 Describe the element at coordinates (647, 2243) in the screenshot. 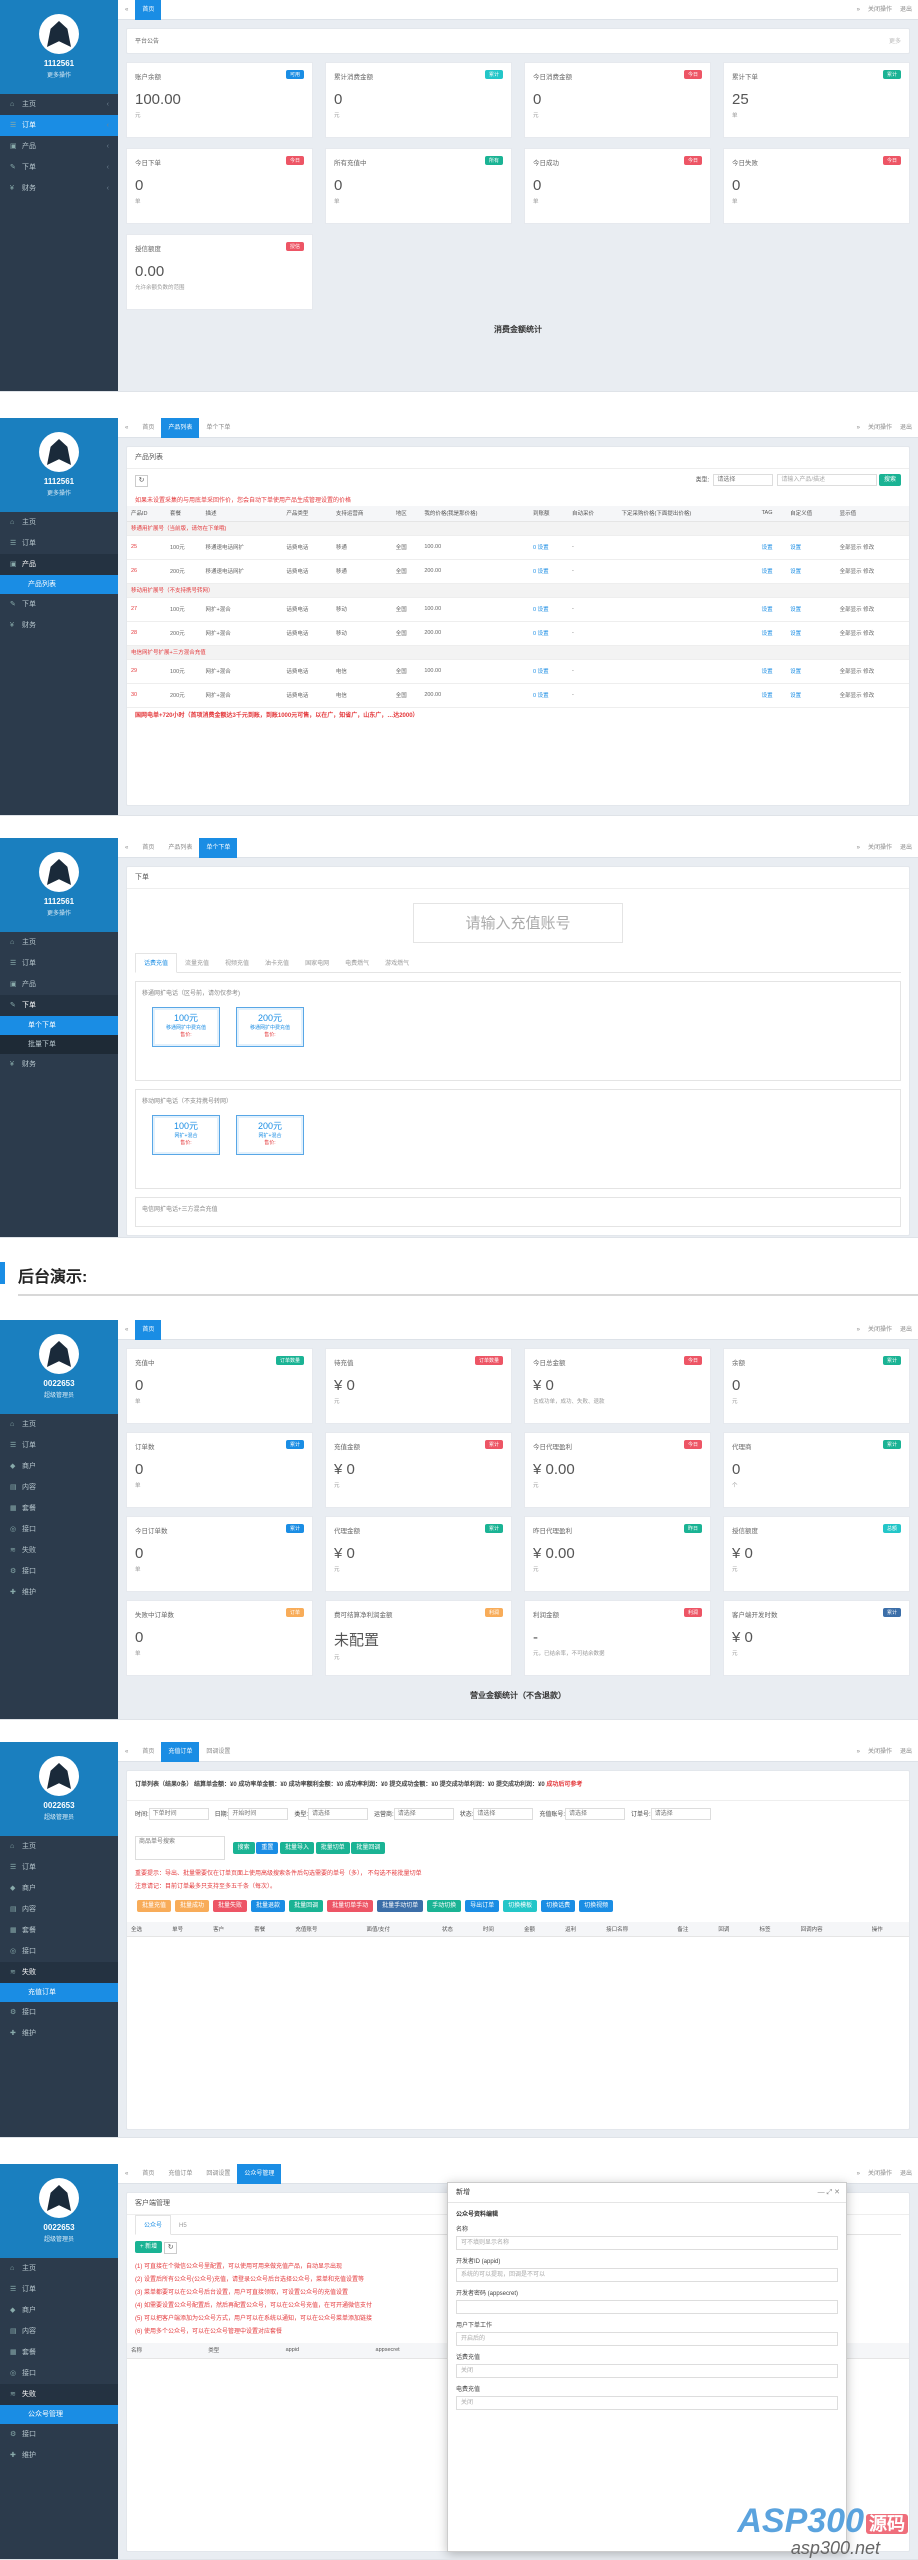

I see `field-input: 可不填则显示名称` at that location.